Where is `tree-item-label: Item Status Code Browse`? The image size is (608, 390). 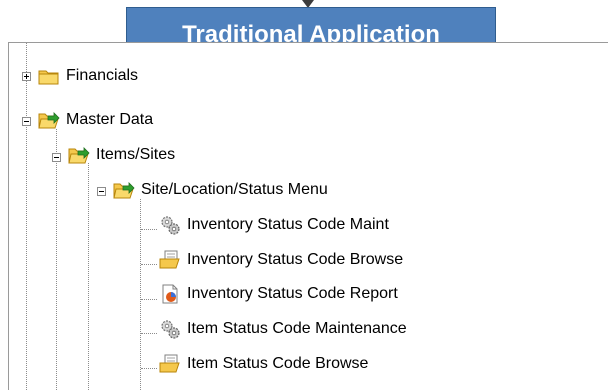
tree-item-label: Item Status Code Browse is located at coordinates (278, 363).